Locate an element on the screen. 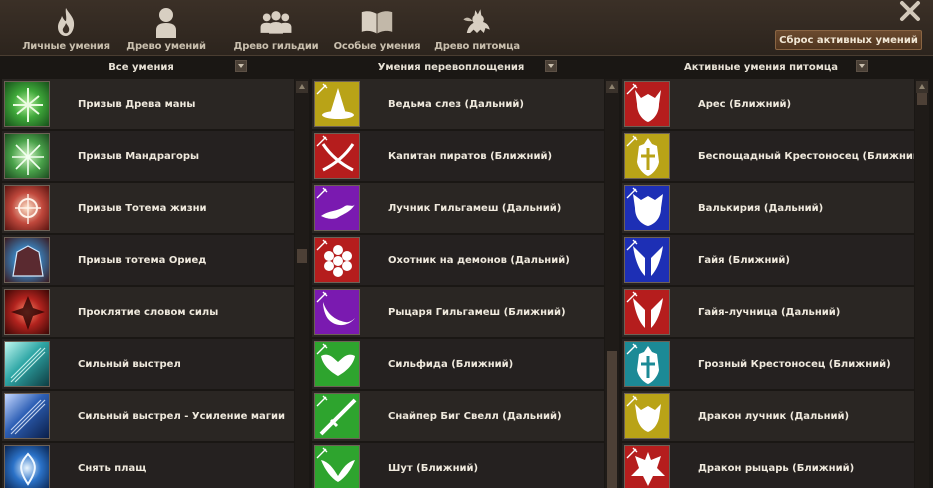 Image resolution: width=933 pixels, height=488 pixels. mana-tree-icon is located at coordinates (27, 104).